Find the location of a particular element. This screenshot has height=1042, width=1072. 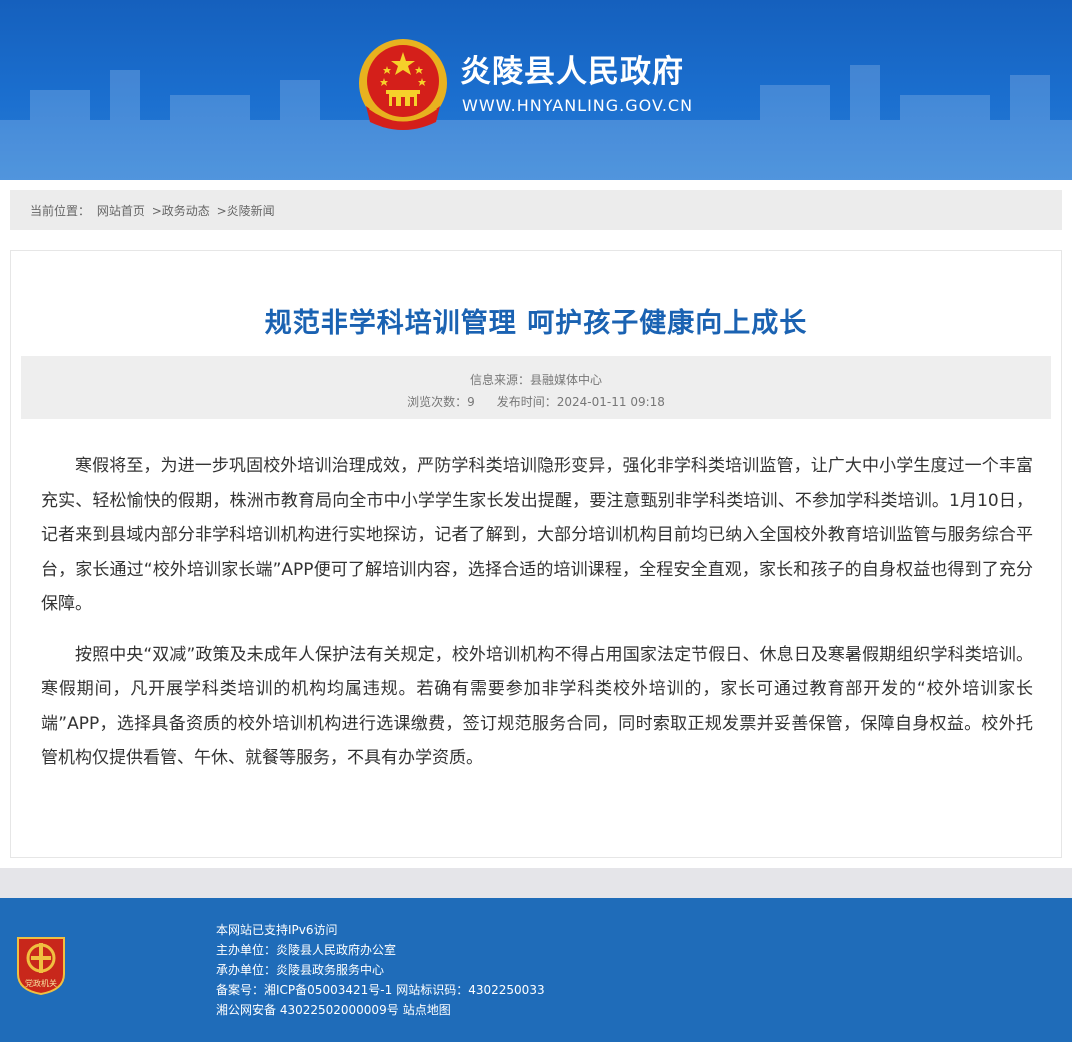

site-brand: 炎陵县人民政府 WWW.HNYANLING.GOV.CN is located at coordinates (566, 86).